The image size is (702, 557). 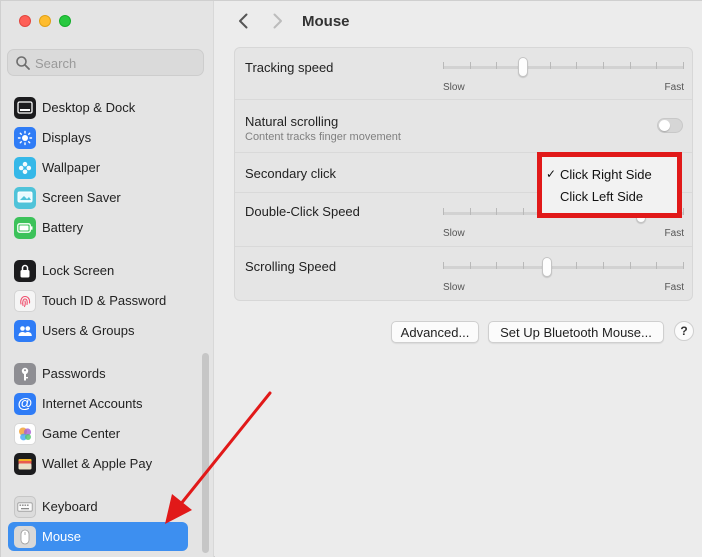 I want to click on scrolling-speed-row: Scrolling Speed Slow Fast, so click(x=463, y=273).